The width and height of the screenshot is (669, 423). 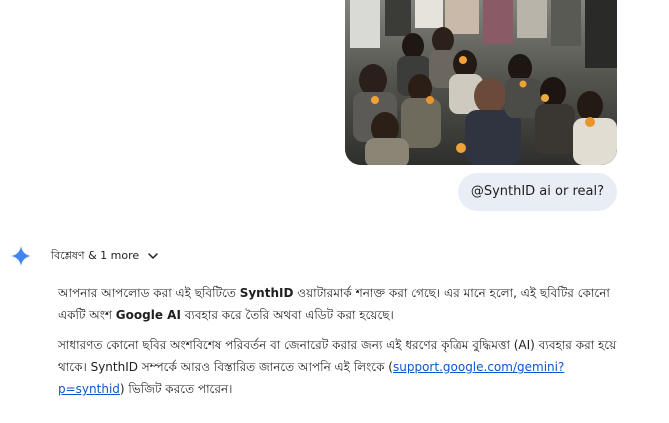 I want to click on bold-google-ai: Google AI, so click(x=148, y=315).